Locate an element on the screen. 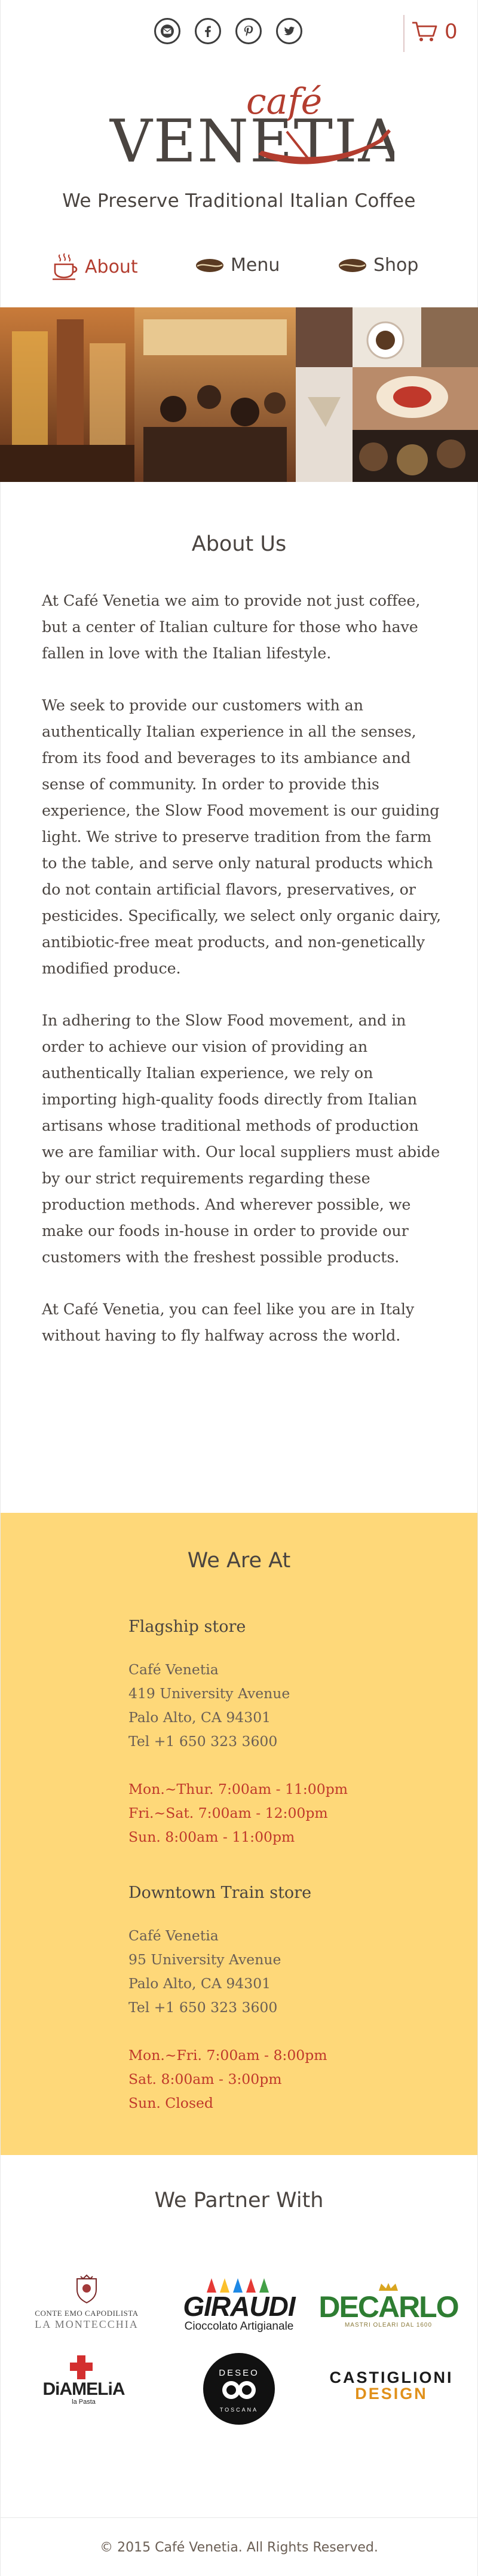  partner-text: LA MONTECCHIA is located at coordinates (87, 2324).